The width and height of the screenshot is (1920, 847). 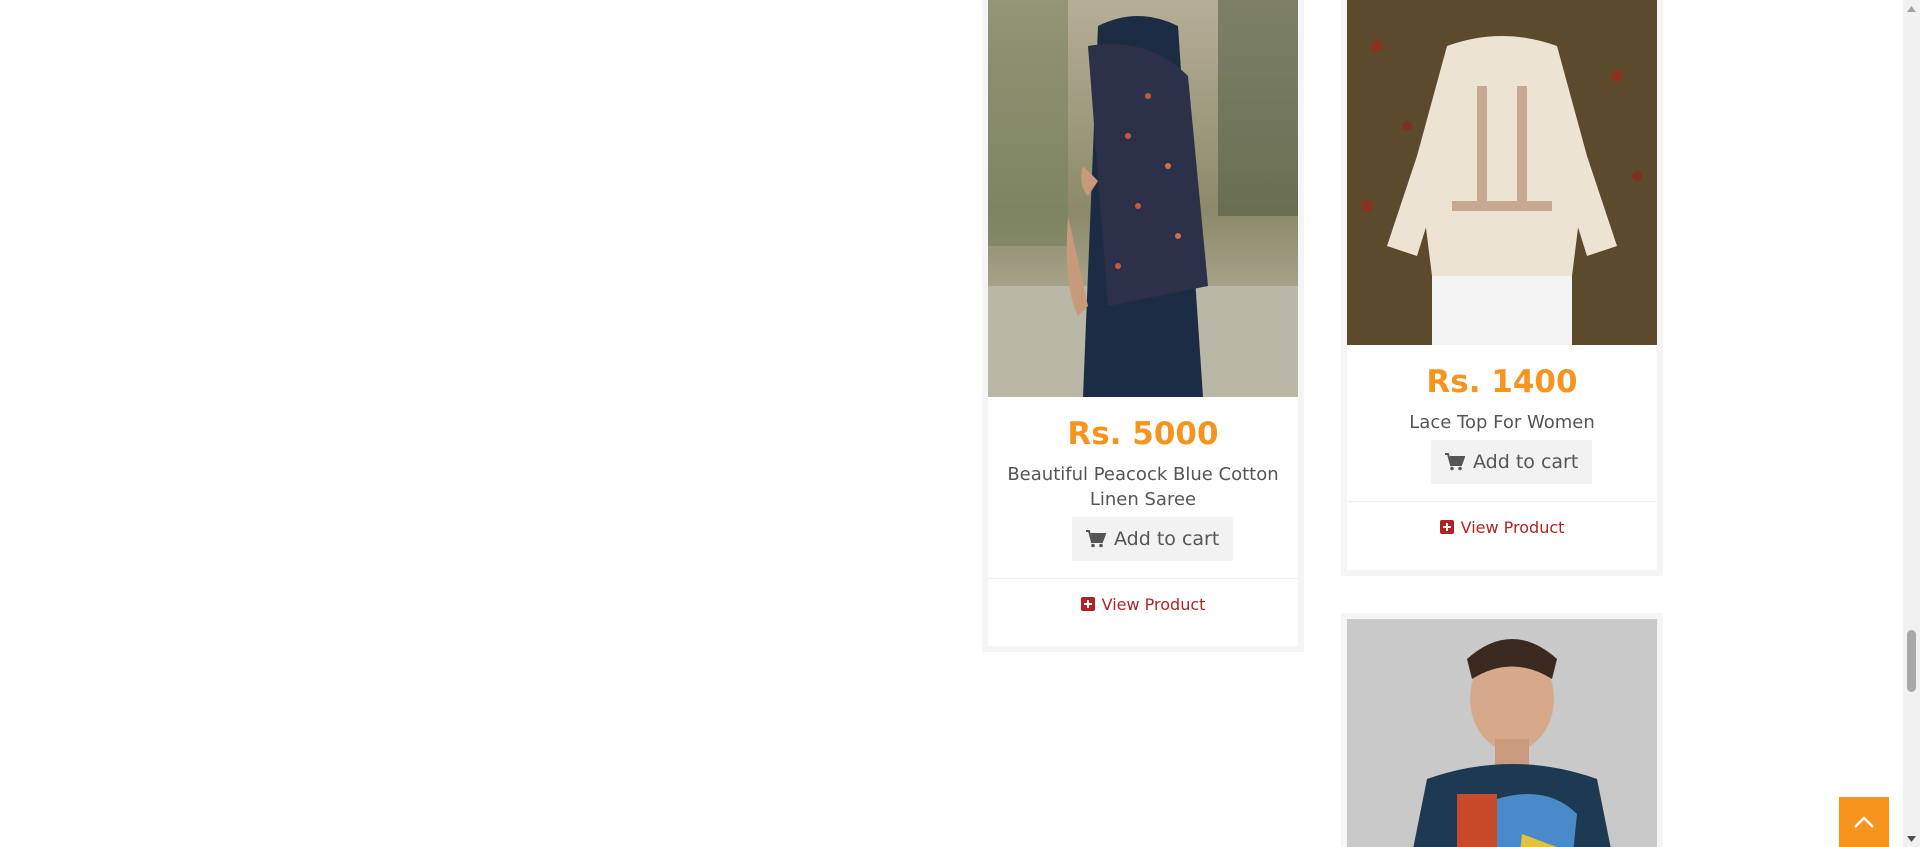 What do you see at coordinates (1143, 434) in the screenshot?
I see `product-price: Rs. 5000` at bounding box center [1143, 434].